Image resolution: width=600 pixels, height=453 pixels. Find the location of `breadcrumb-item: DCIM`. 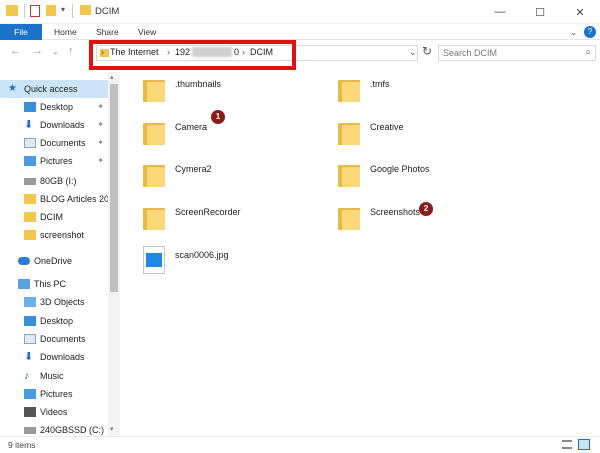

breadcrumb-item: DCIM is located at coordinates (261, 52).